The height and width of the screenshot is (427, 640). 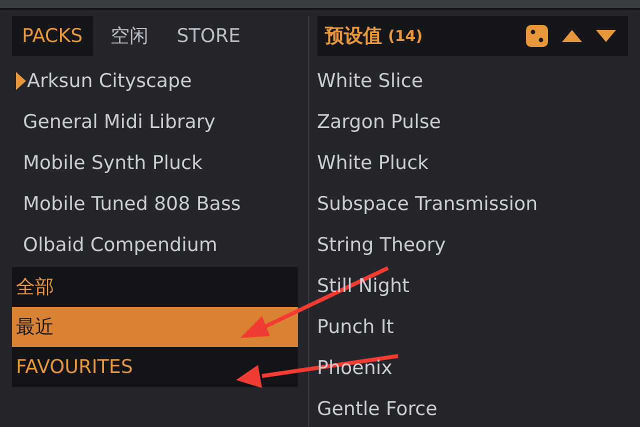 What do you see at coordinates (129, 36) in the screenshot?
I see `tab: 空闲` at bounding box center [129, 36].